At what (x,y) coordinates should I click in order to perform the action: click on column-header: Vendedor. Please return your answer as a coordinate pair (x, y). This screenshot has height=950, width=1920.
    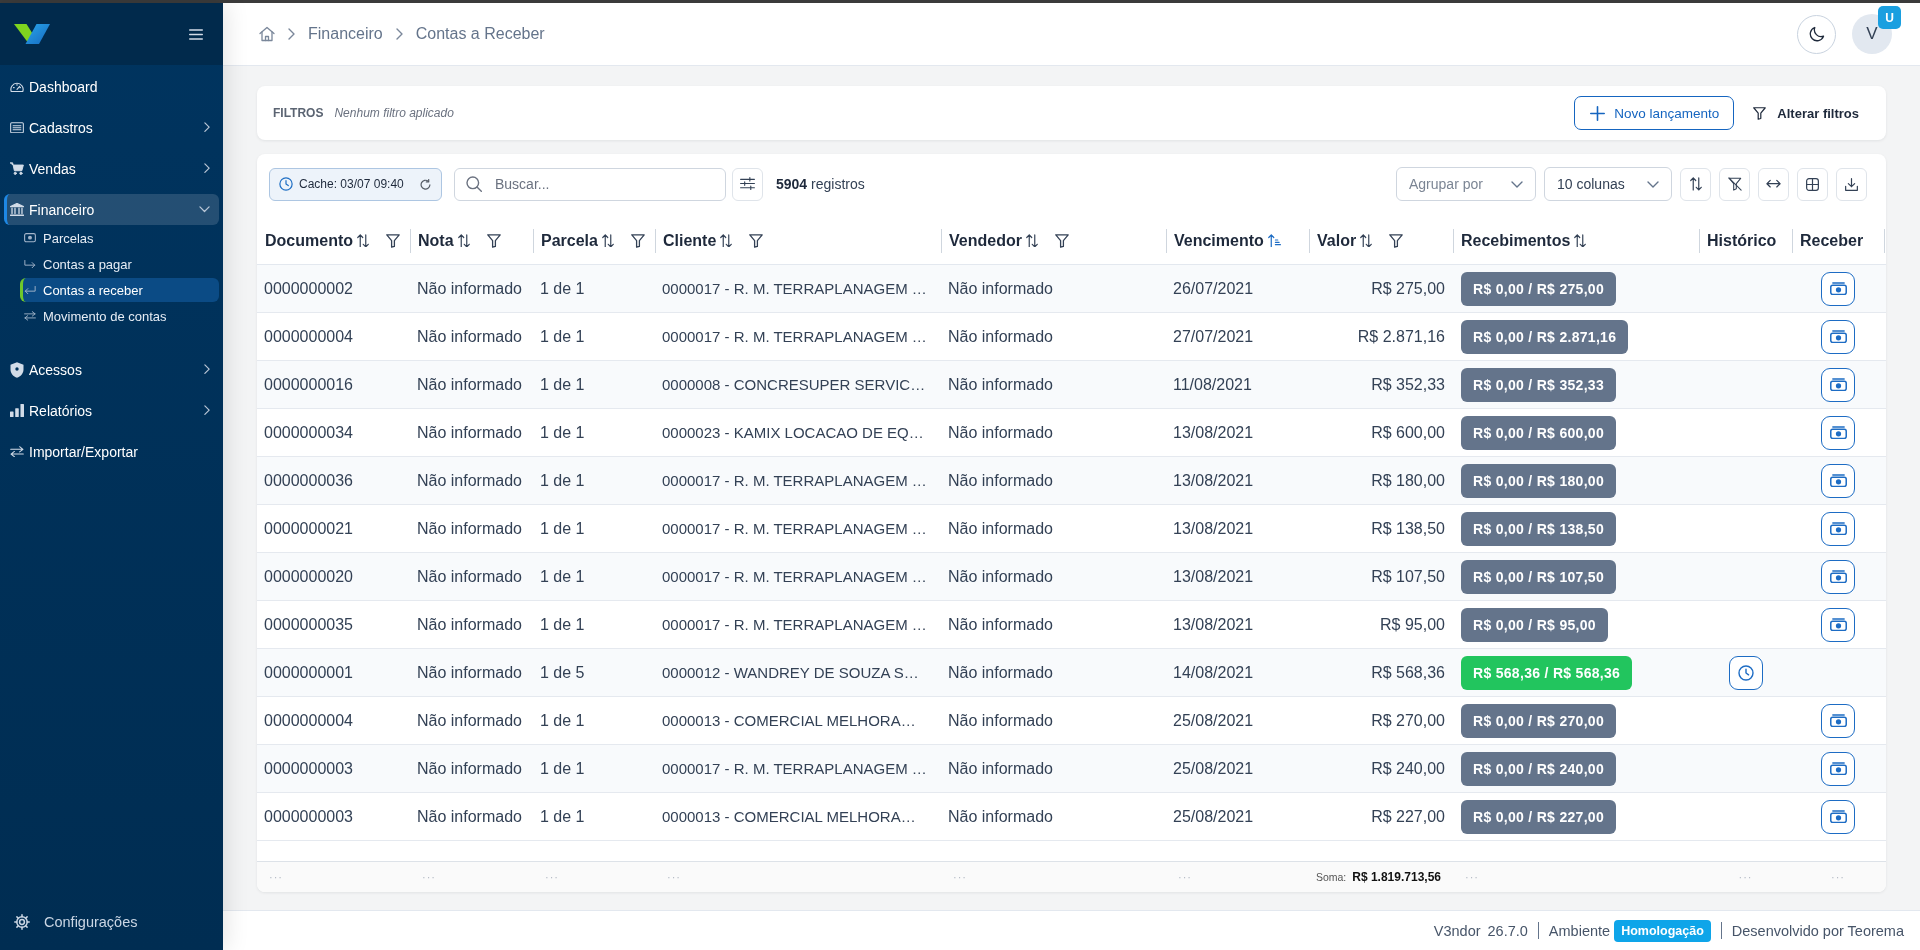
    Looking at the image, I should click on (985, 240).